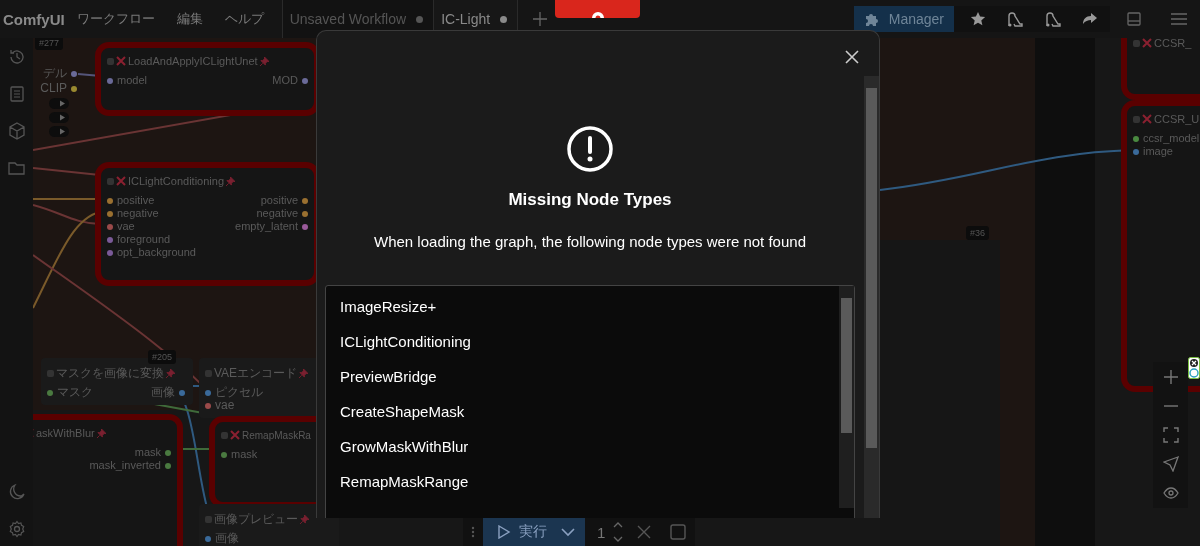 This screenshot has height=546, width=1200. Describe the element at coordinates (1160, 246) in the screenshot. I see `graph-node: CCSR_U ccsr_model image` at that location.